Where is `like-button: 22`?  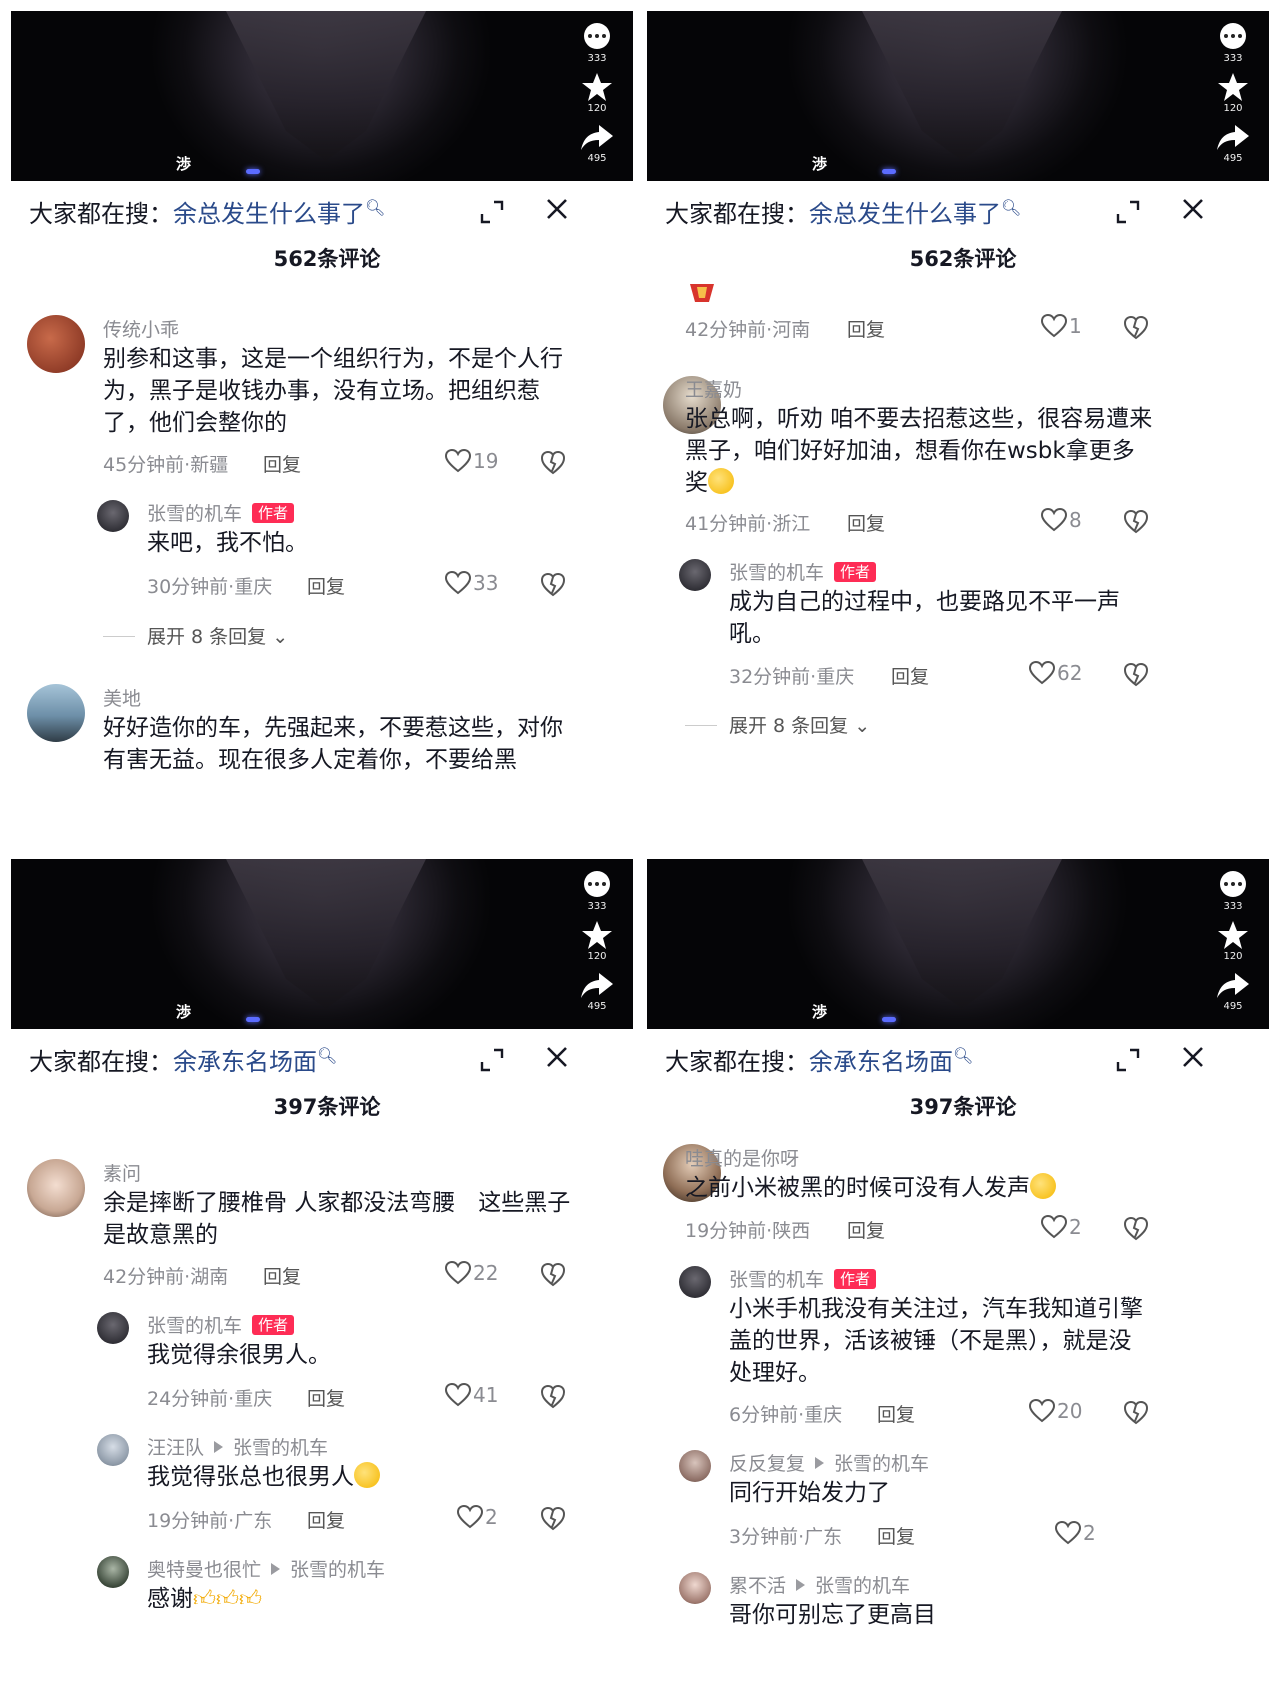
like-button: 22 is located at coordinates (471, 1272).